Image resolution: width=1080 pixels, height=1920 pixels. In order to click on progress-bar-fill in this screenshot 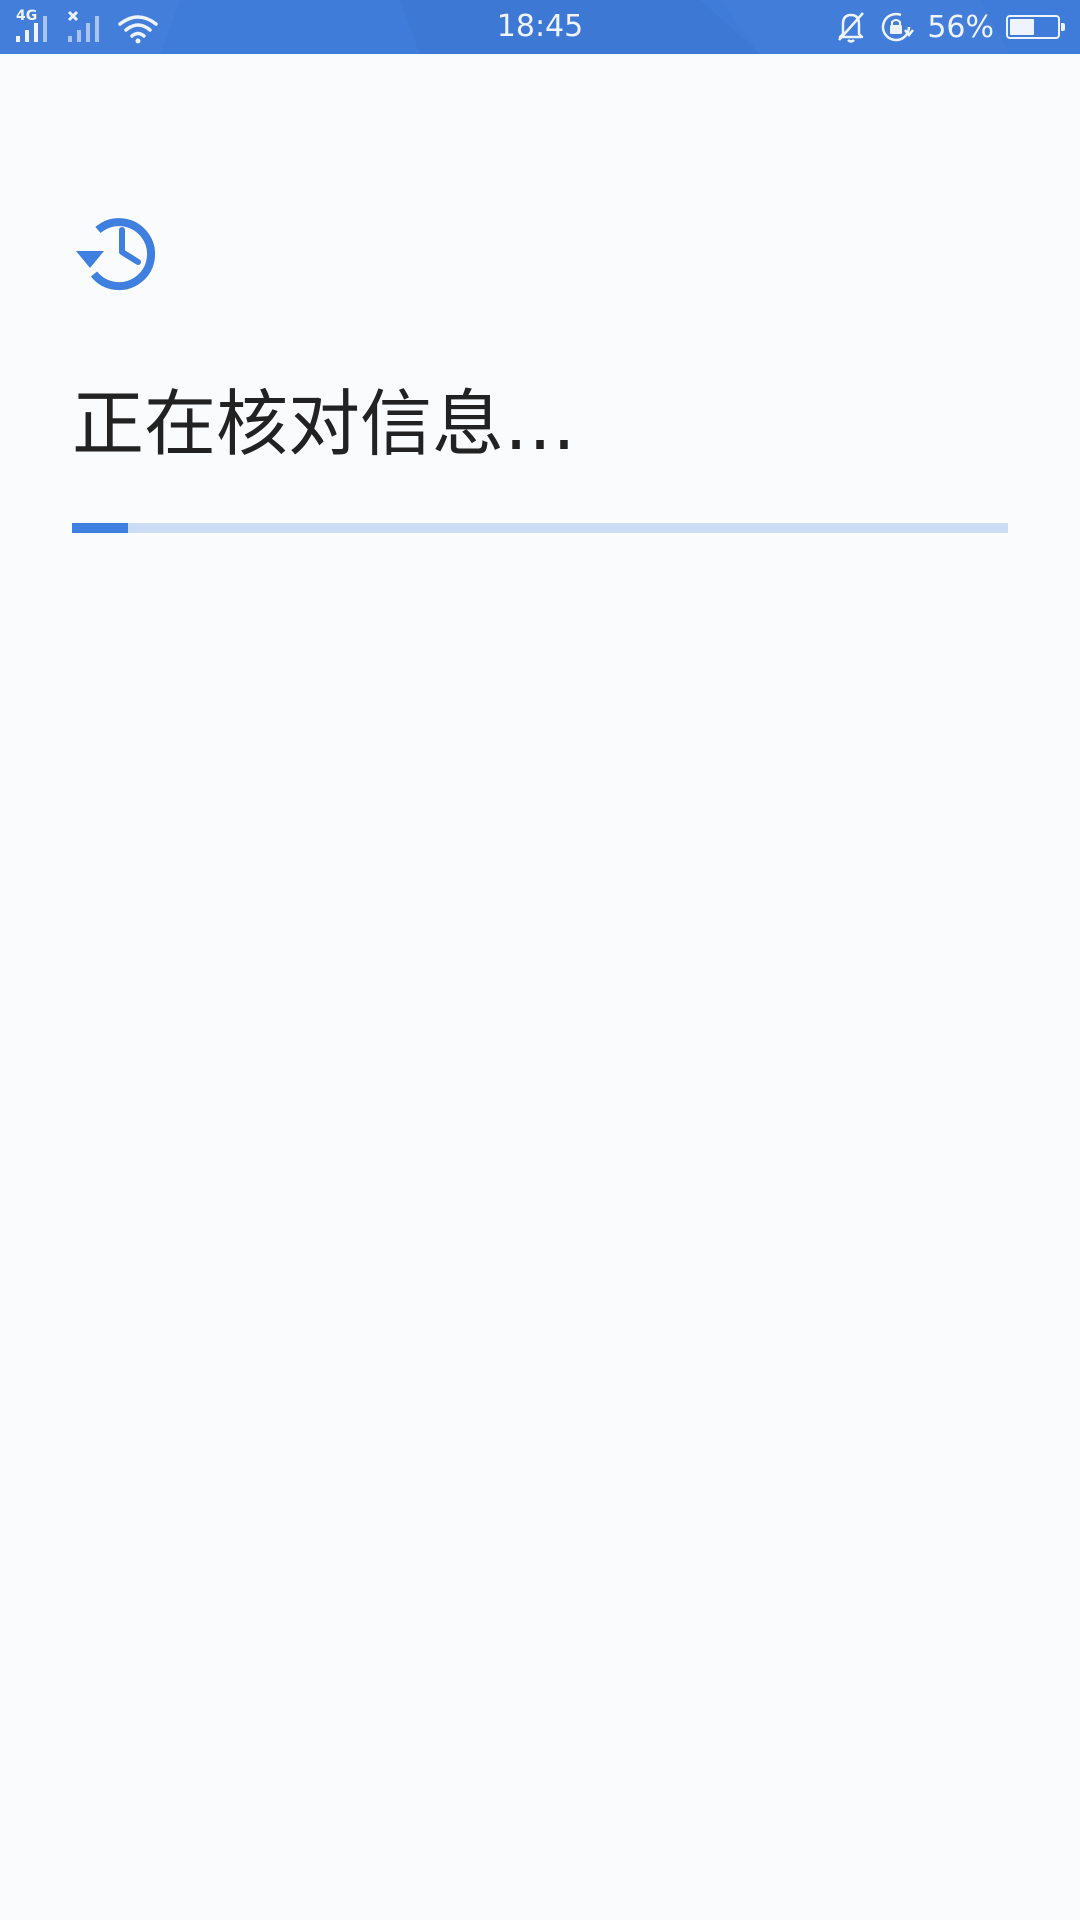, I will do `click(100, 528)`.